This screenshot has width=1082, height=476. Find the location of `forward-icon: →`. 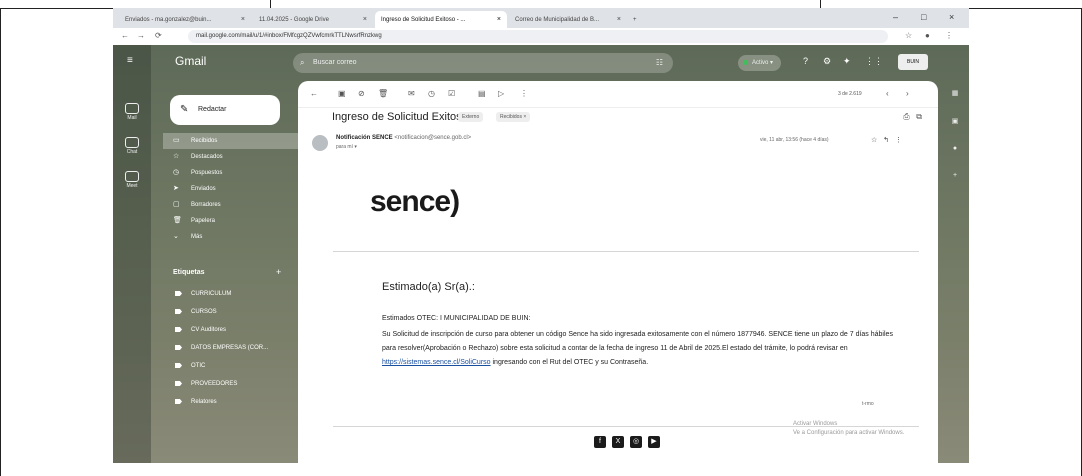

forward-icon: → is located at coordinates (141, 35).